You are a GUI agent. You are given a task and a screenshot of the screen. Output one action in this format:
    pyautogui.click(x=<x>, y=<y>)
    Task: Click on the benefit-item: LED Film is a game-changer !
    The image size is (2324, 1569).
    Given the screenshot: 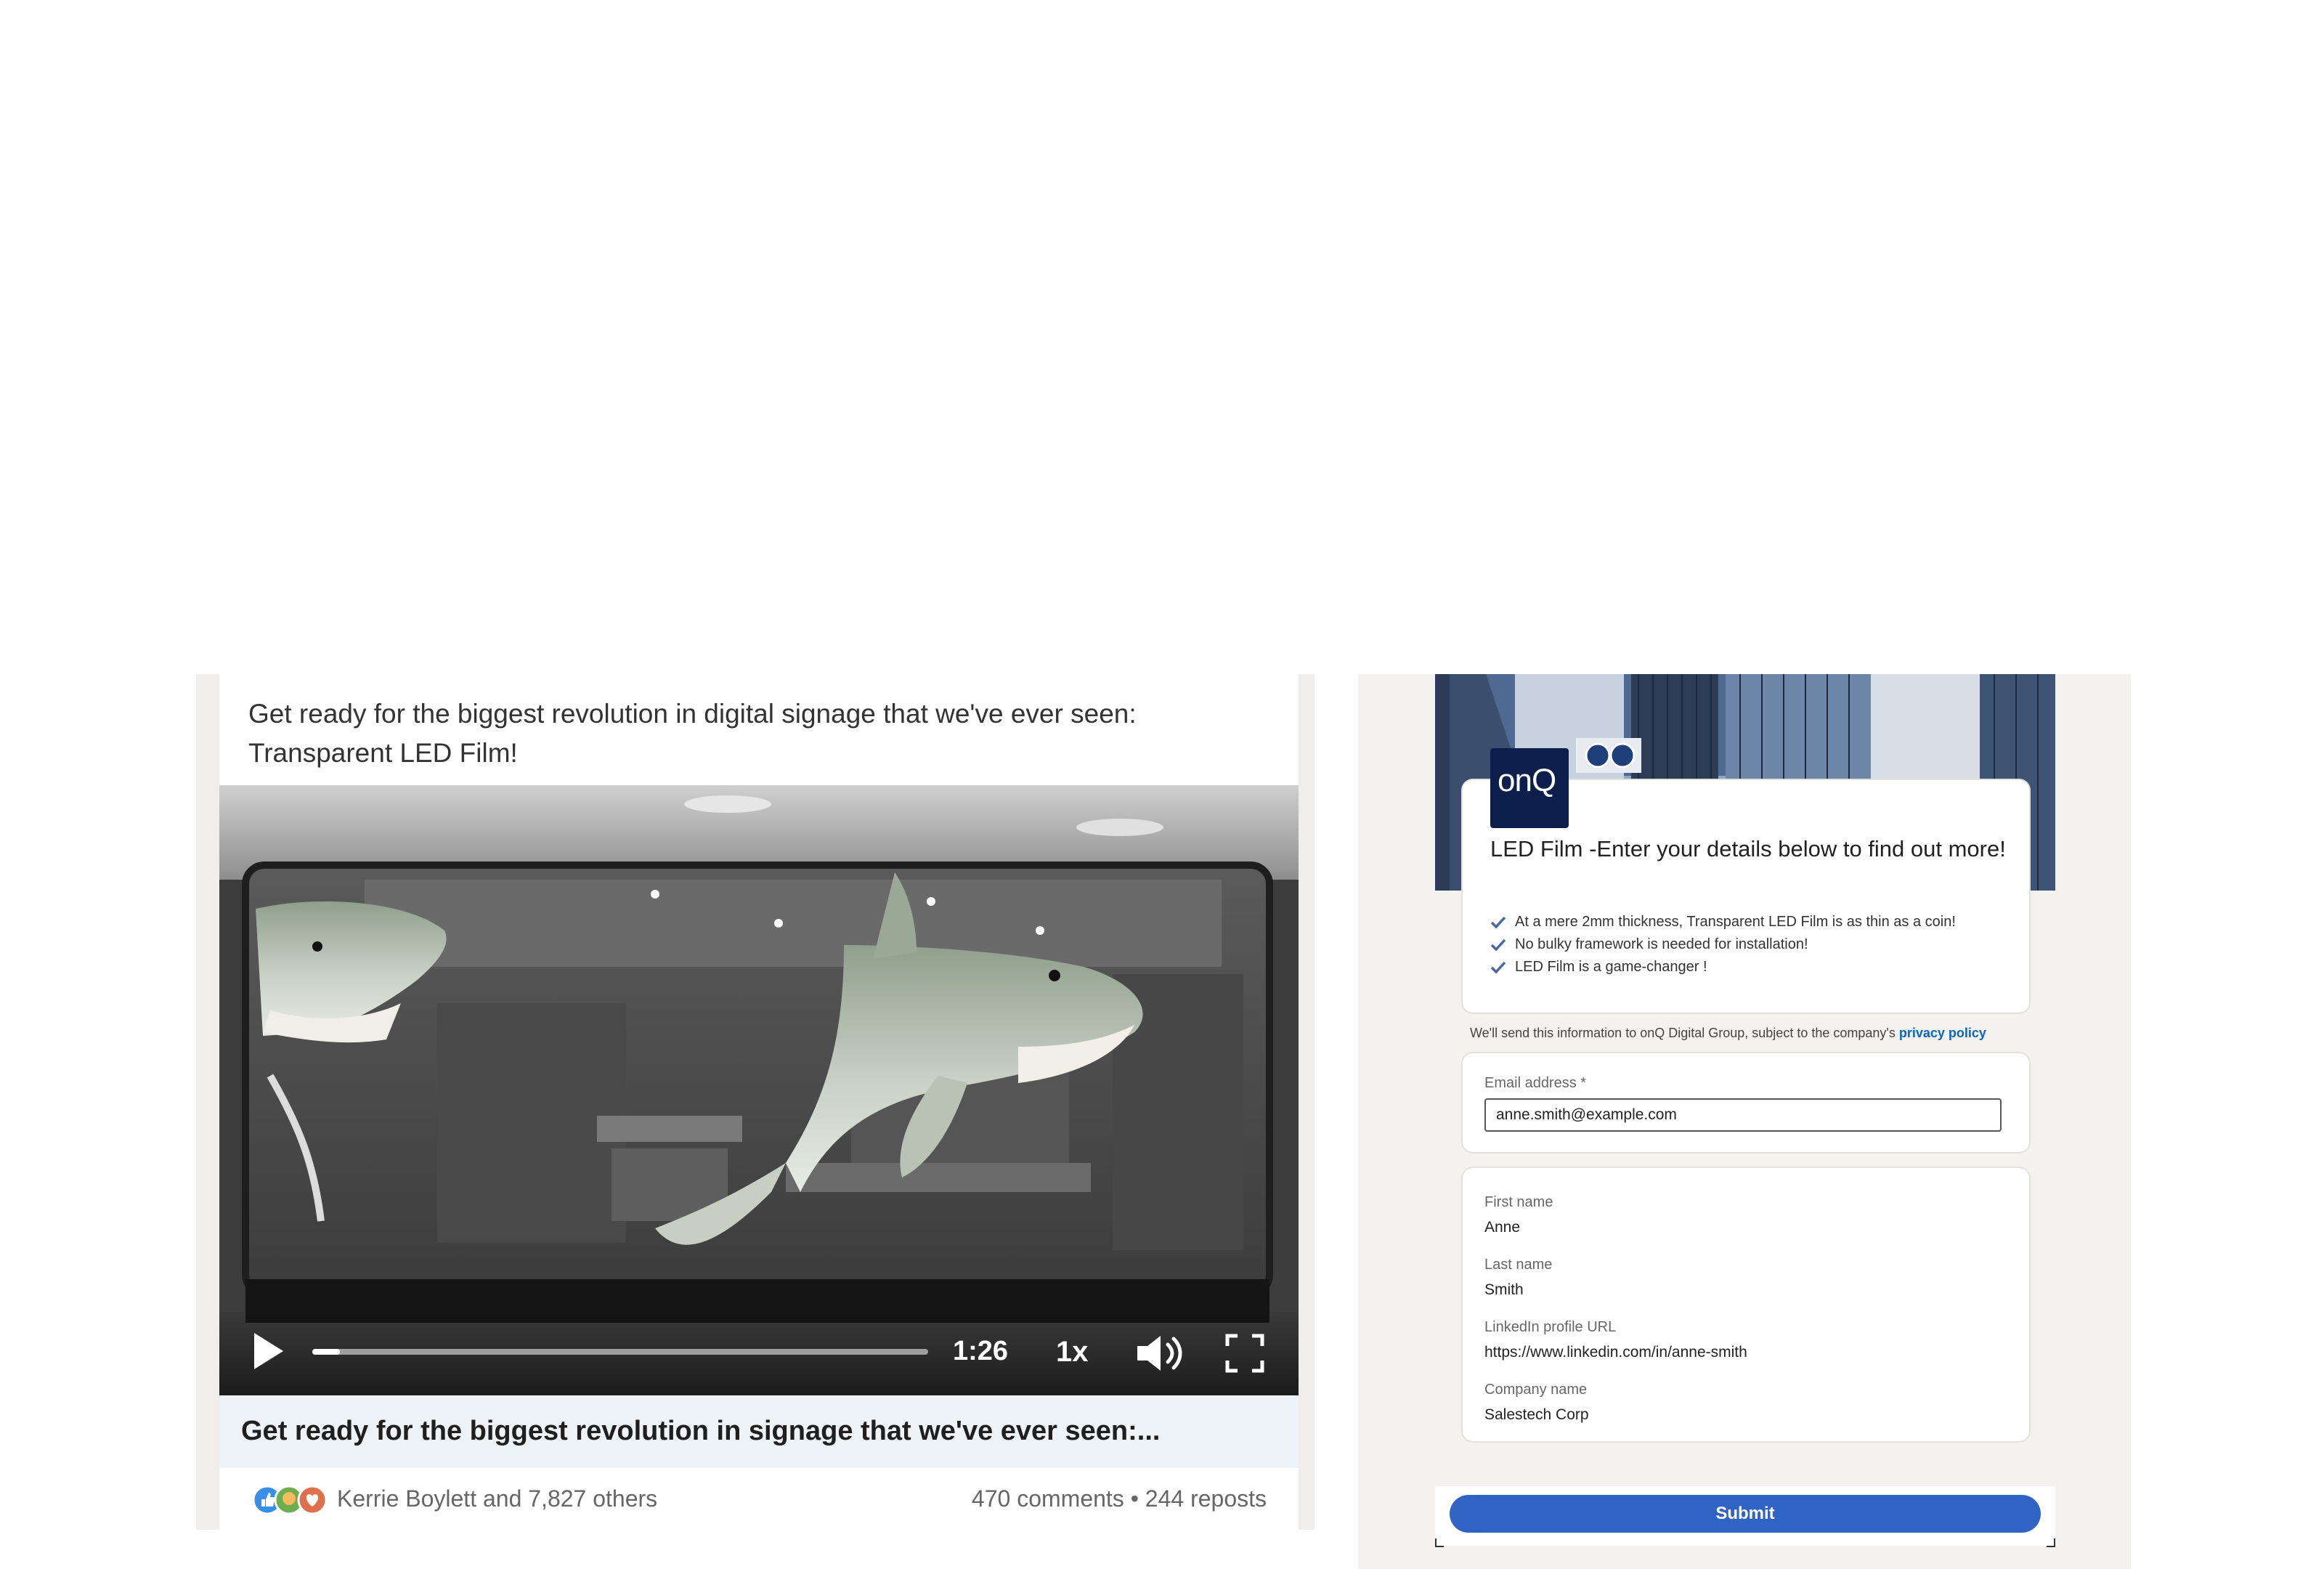 What is the action you would take?
    pyautogui.click(x=1766, y=967)
    